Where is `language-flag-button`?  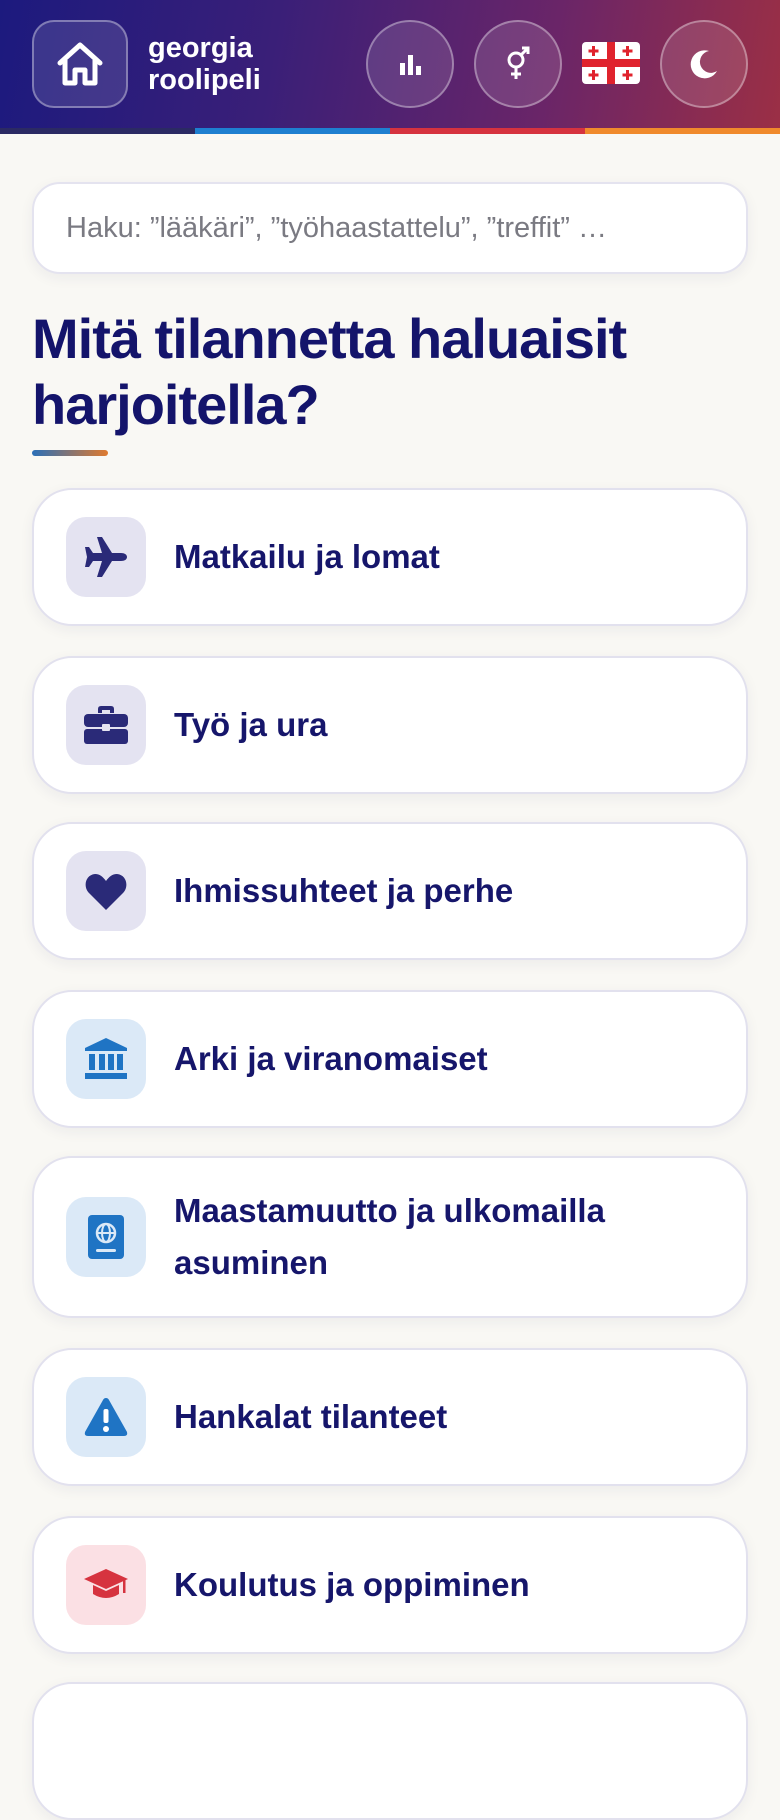 language-flag-button is located at coordinates (611, 63).